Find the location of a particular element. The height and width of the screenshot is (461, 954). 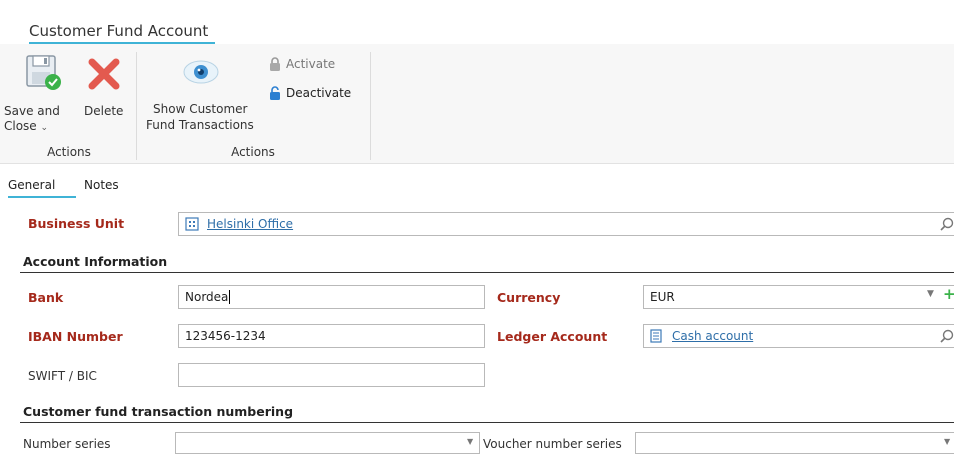

show-customer-fund-transactions-button: Show Customer Fund Transactions is located at coordinates (206, 97).